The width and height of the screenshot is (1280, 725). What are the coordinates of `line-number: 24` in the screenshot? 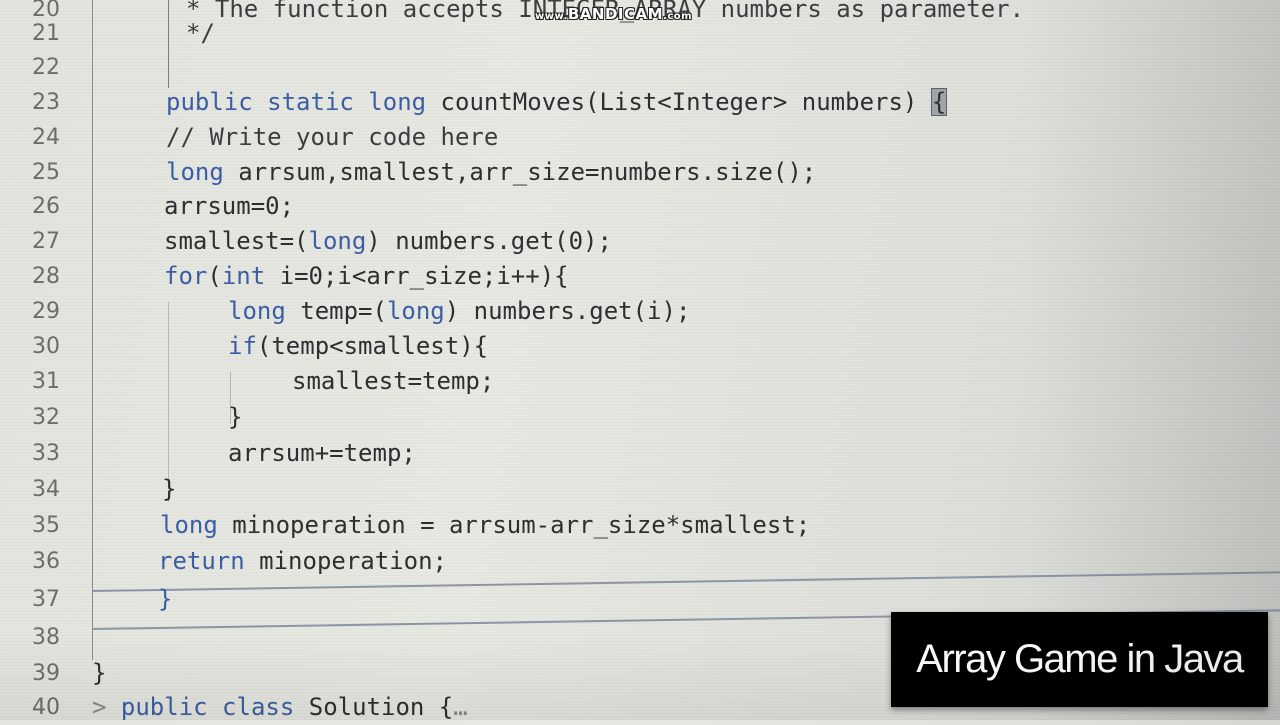 It's located at (46, 137).